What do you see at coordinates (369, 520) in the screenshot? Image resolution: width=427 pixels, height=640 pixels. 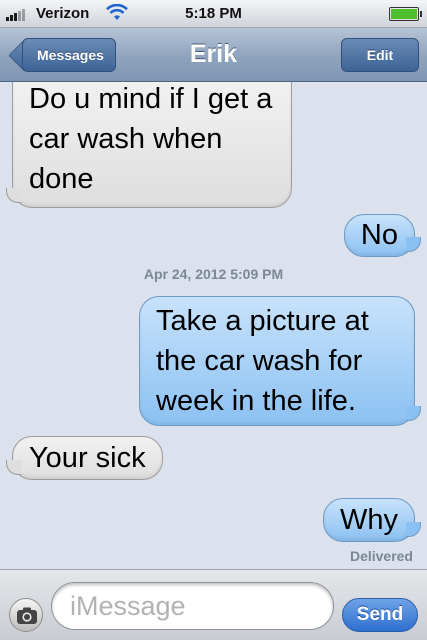 I see `message-text: Why` at bounding box center [369, 520].